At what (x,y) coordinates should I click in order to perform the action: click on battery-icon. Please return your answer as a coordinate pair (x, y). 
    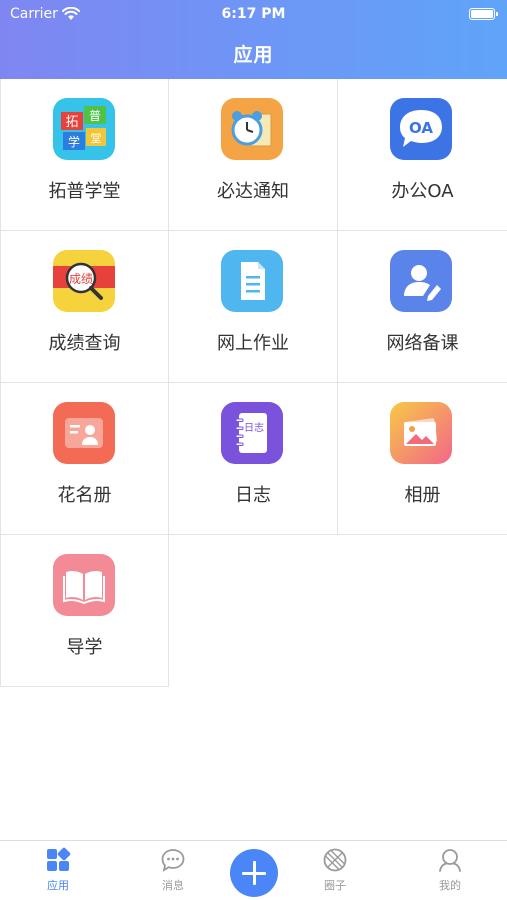
    Looking at the image, I should click on (483, 14).